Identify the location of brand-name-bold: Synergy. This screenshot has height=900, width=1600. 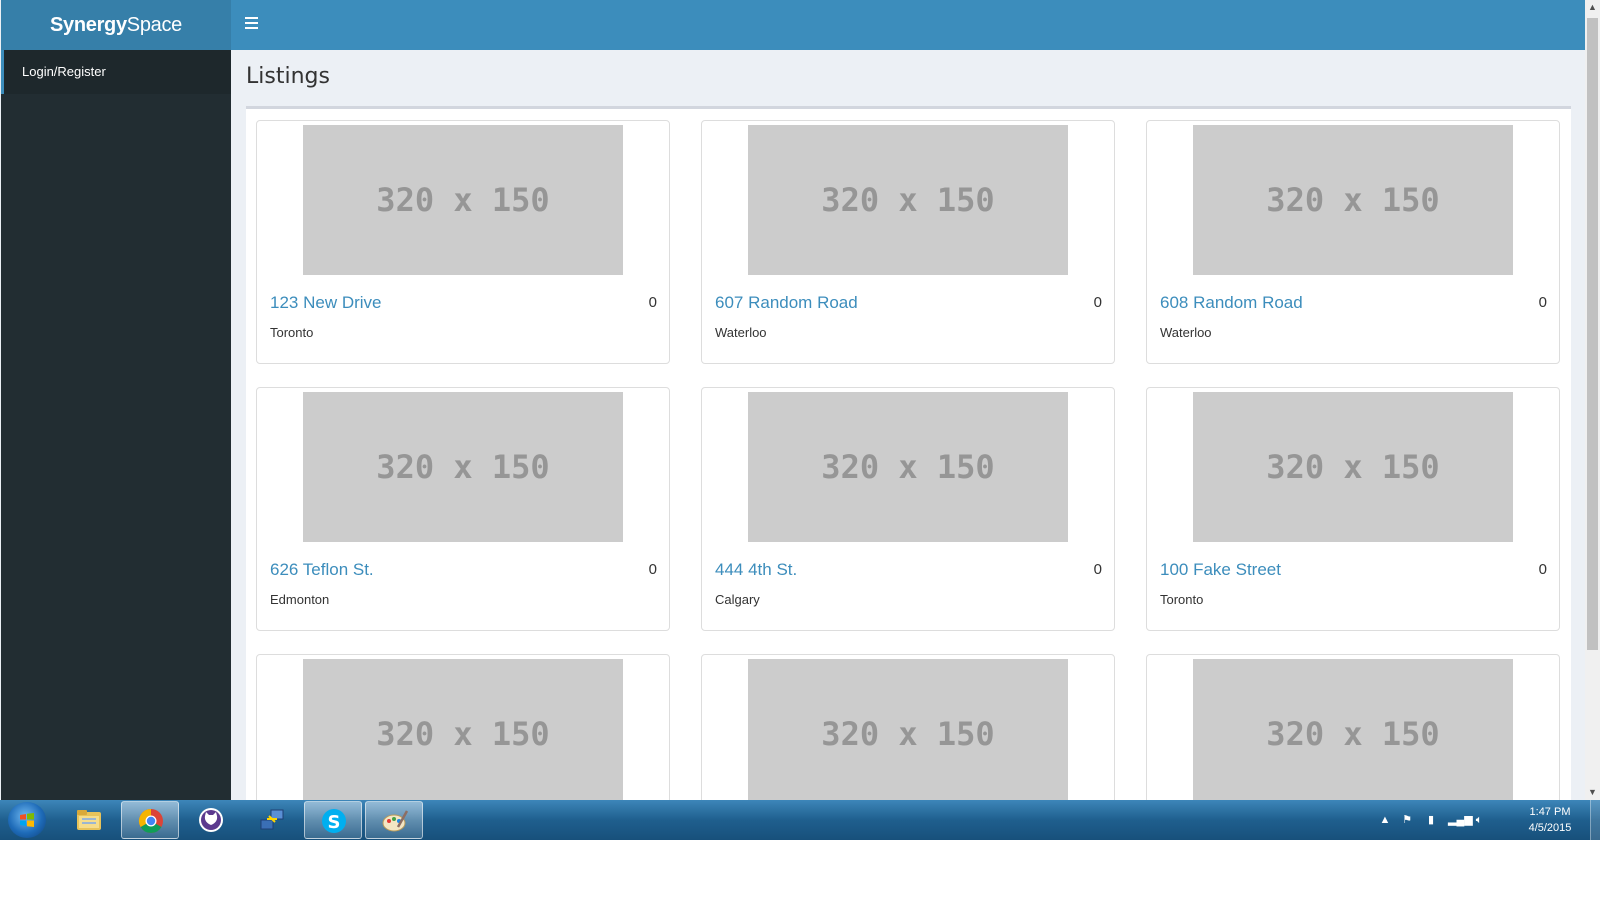
(88, 25).